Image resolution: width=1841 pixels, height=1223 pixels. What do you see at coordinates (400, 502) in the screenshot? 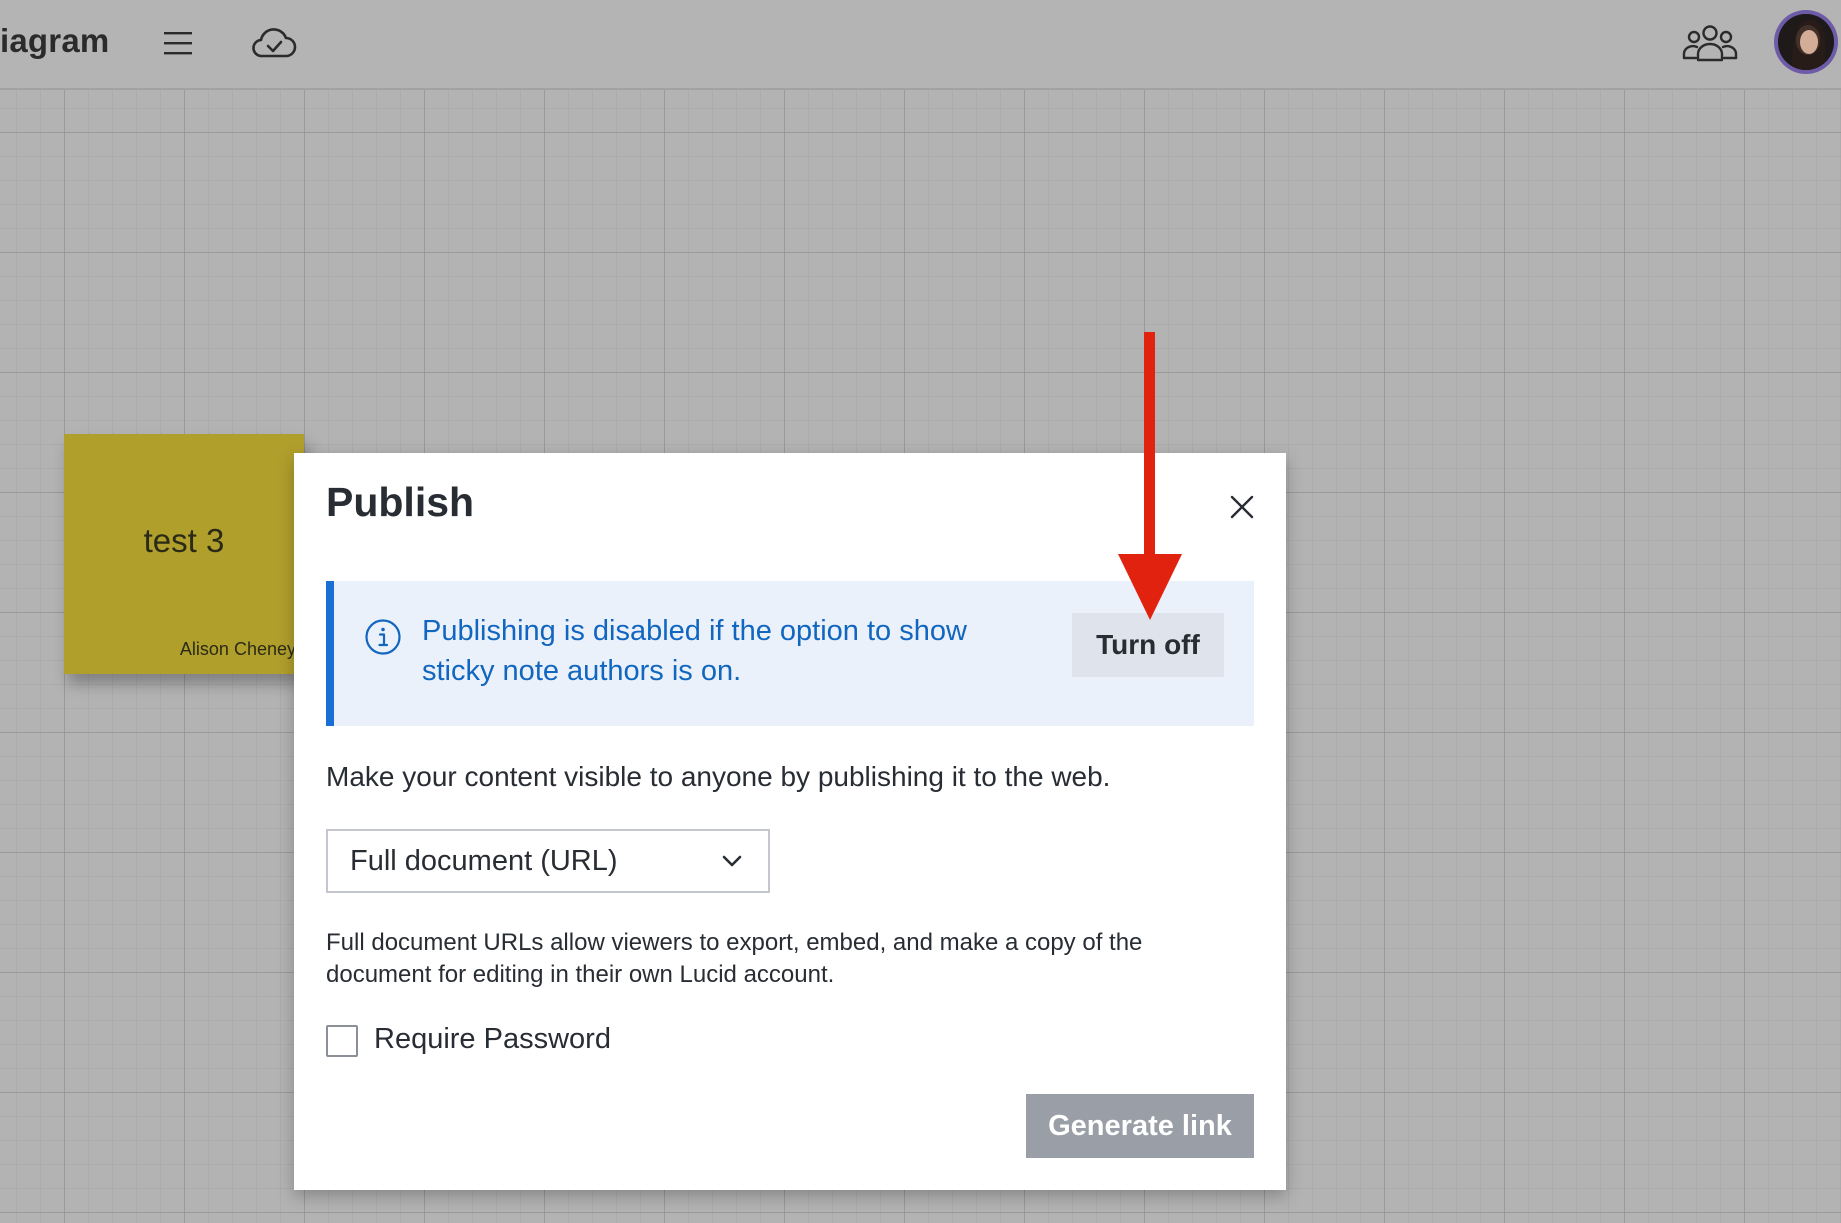
I see `dialog-title: Publish` at bounding box center [400, 502].